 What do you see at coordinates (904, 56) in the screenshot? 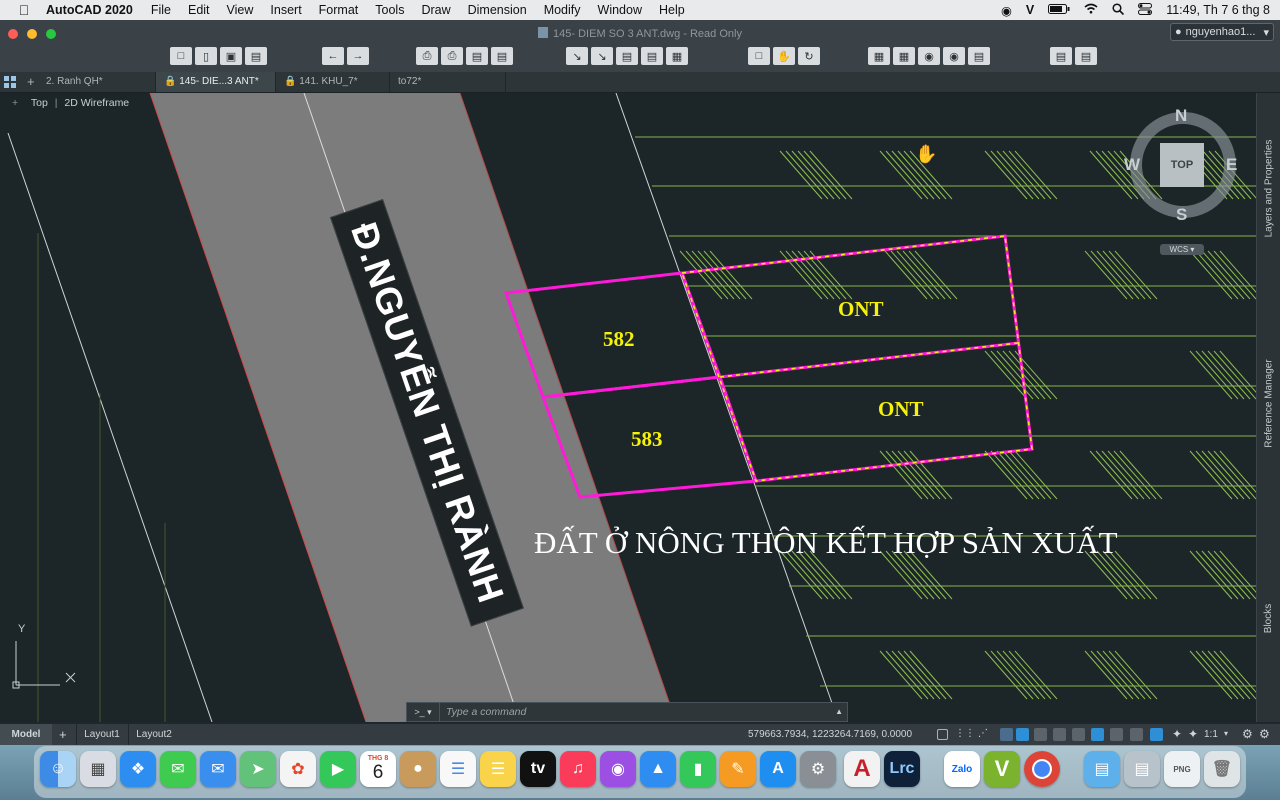
I see `insert-block-icon: ▦` at bounding box center [904, 56].